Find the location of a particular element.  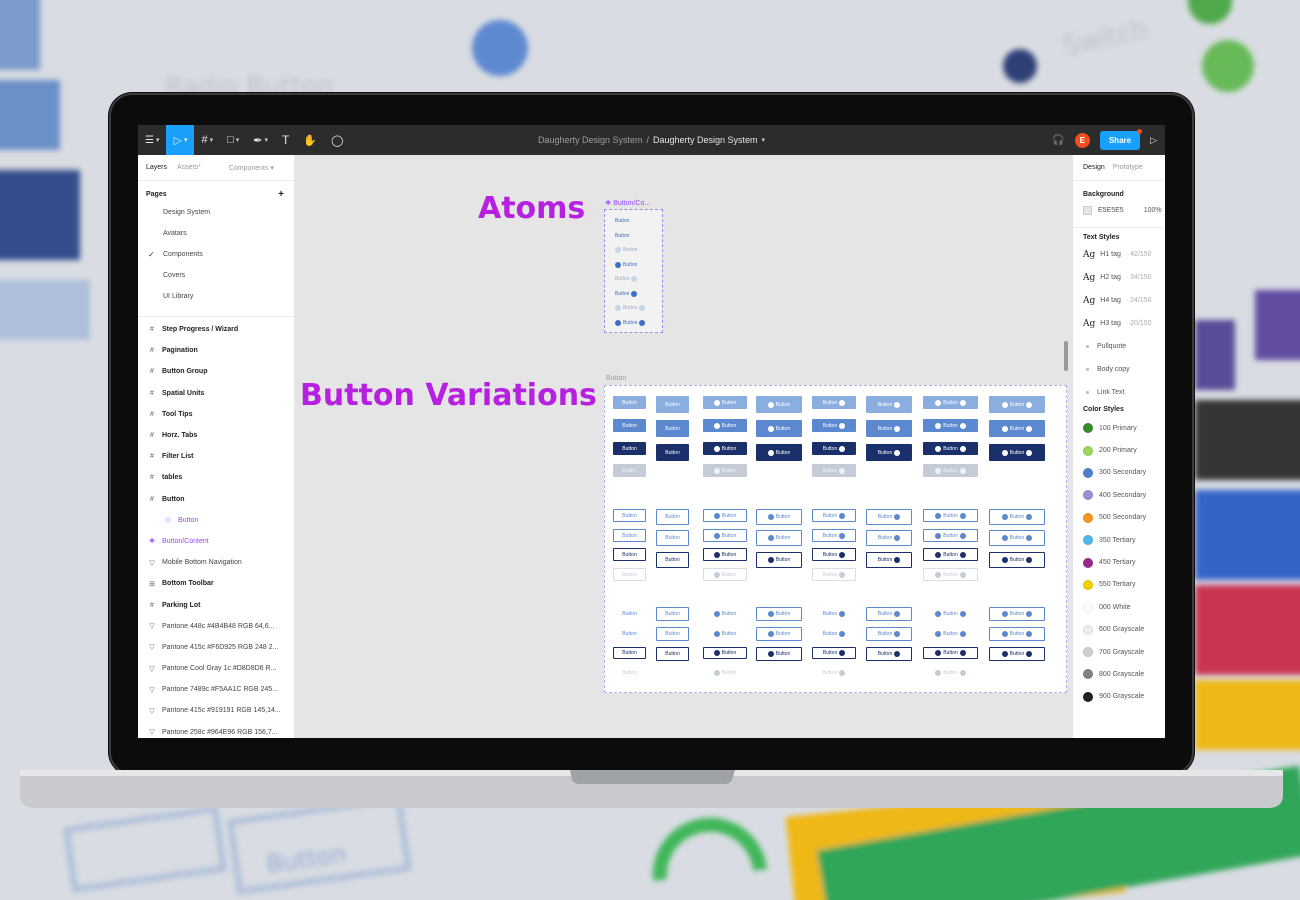

share-button: Share is located at coordinates (1121, 139).